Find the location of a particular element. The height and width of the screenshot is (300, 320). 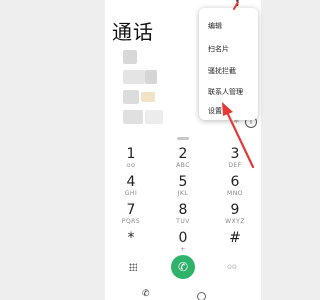

key-8: 8 TUV is located at coordinates (183, 217).